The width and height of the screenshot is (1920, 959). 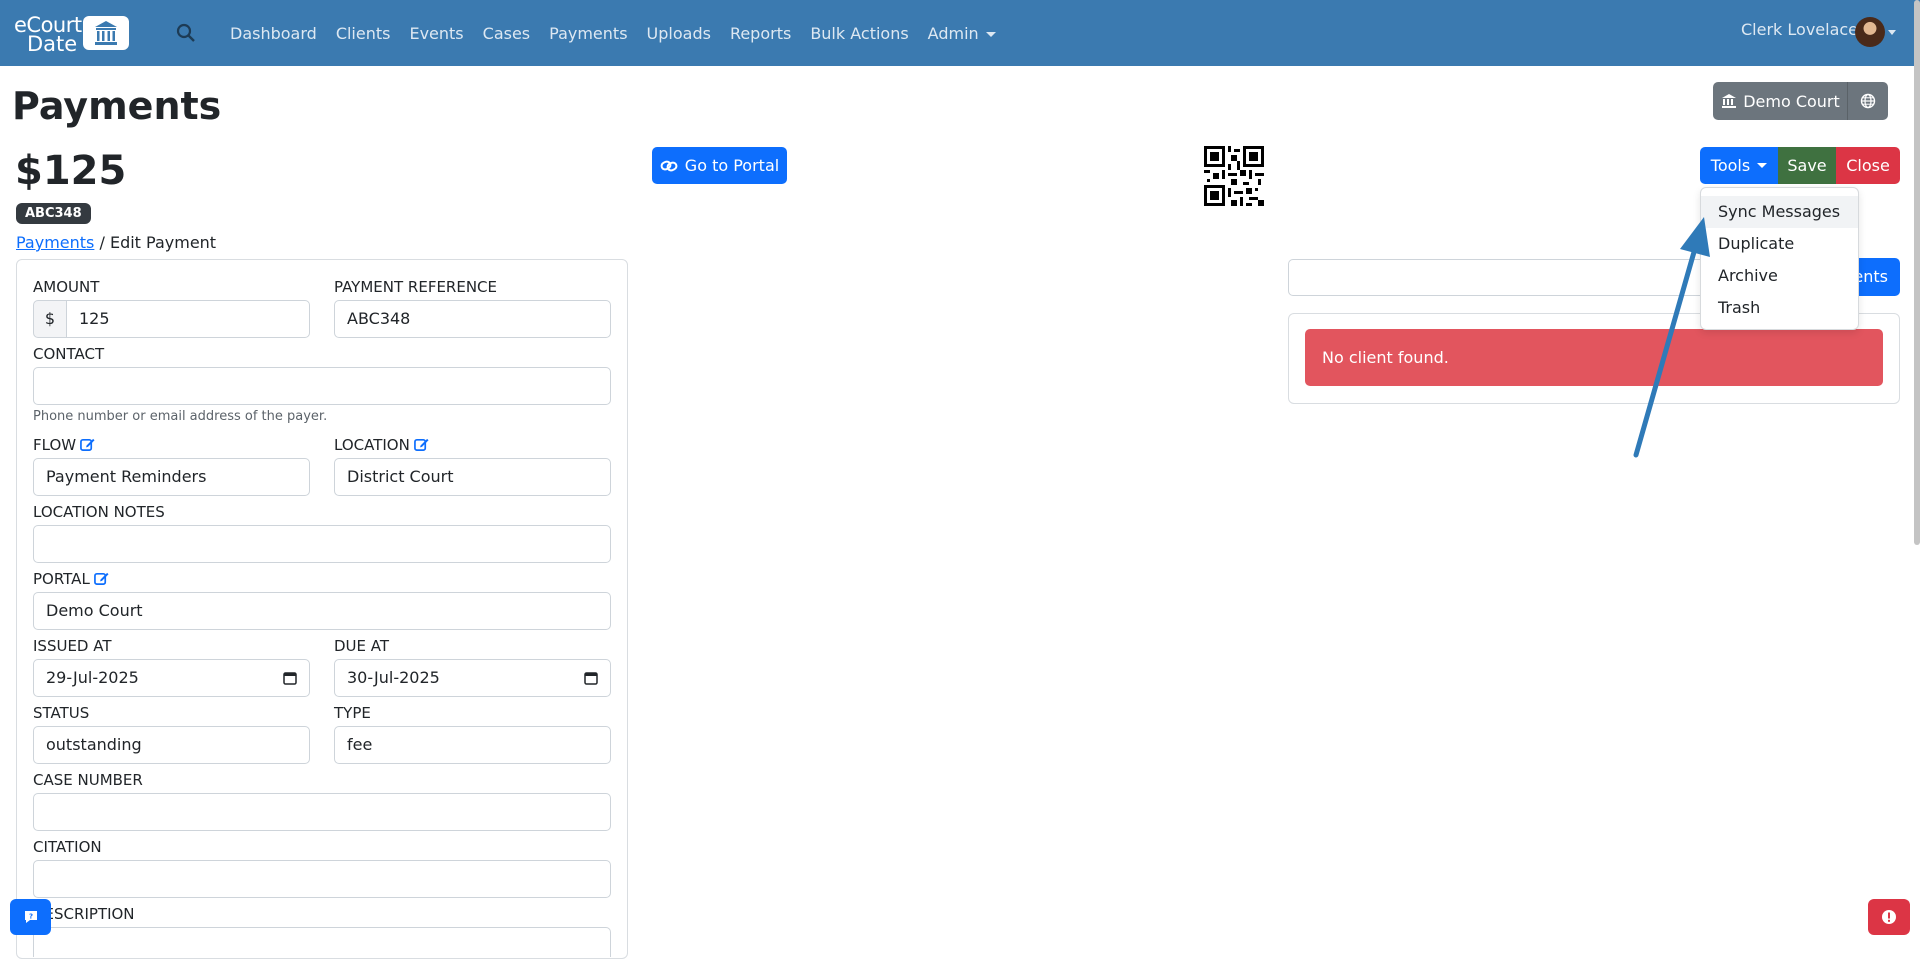 I want to click on location-select: District Court, so click(x=472, y=477).